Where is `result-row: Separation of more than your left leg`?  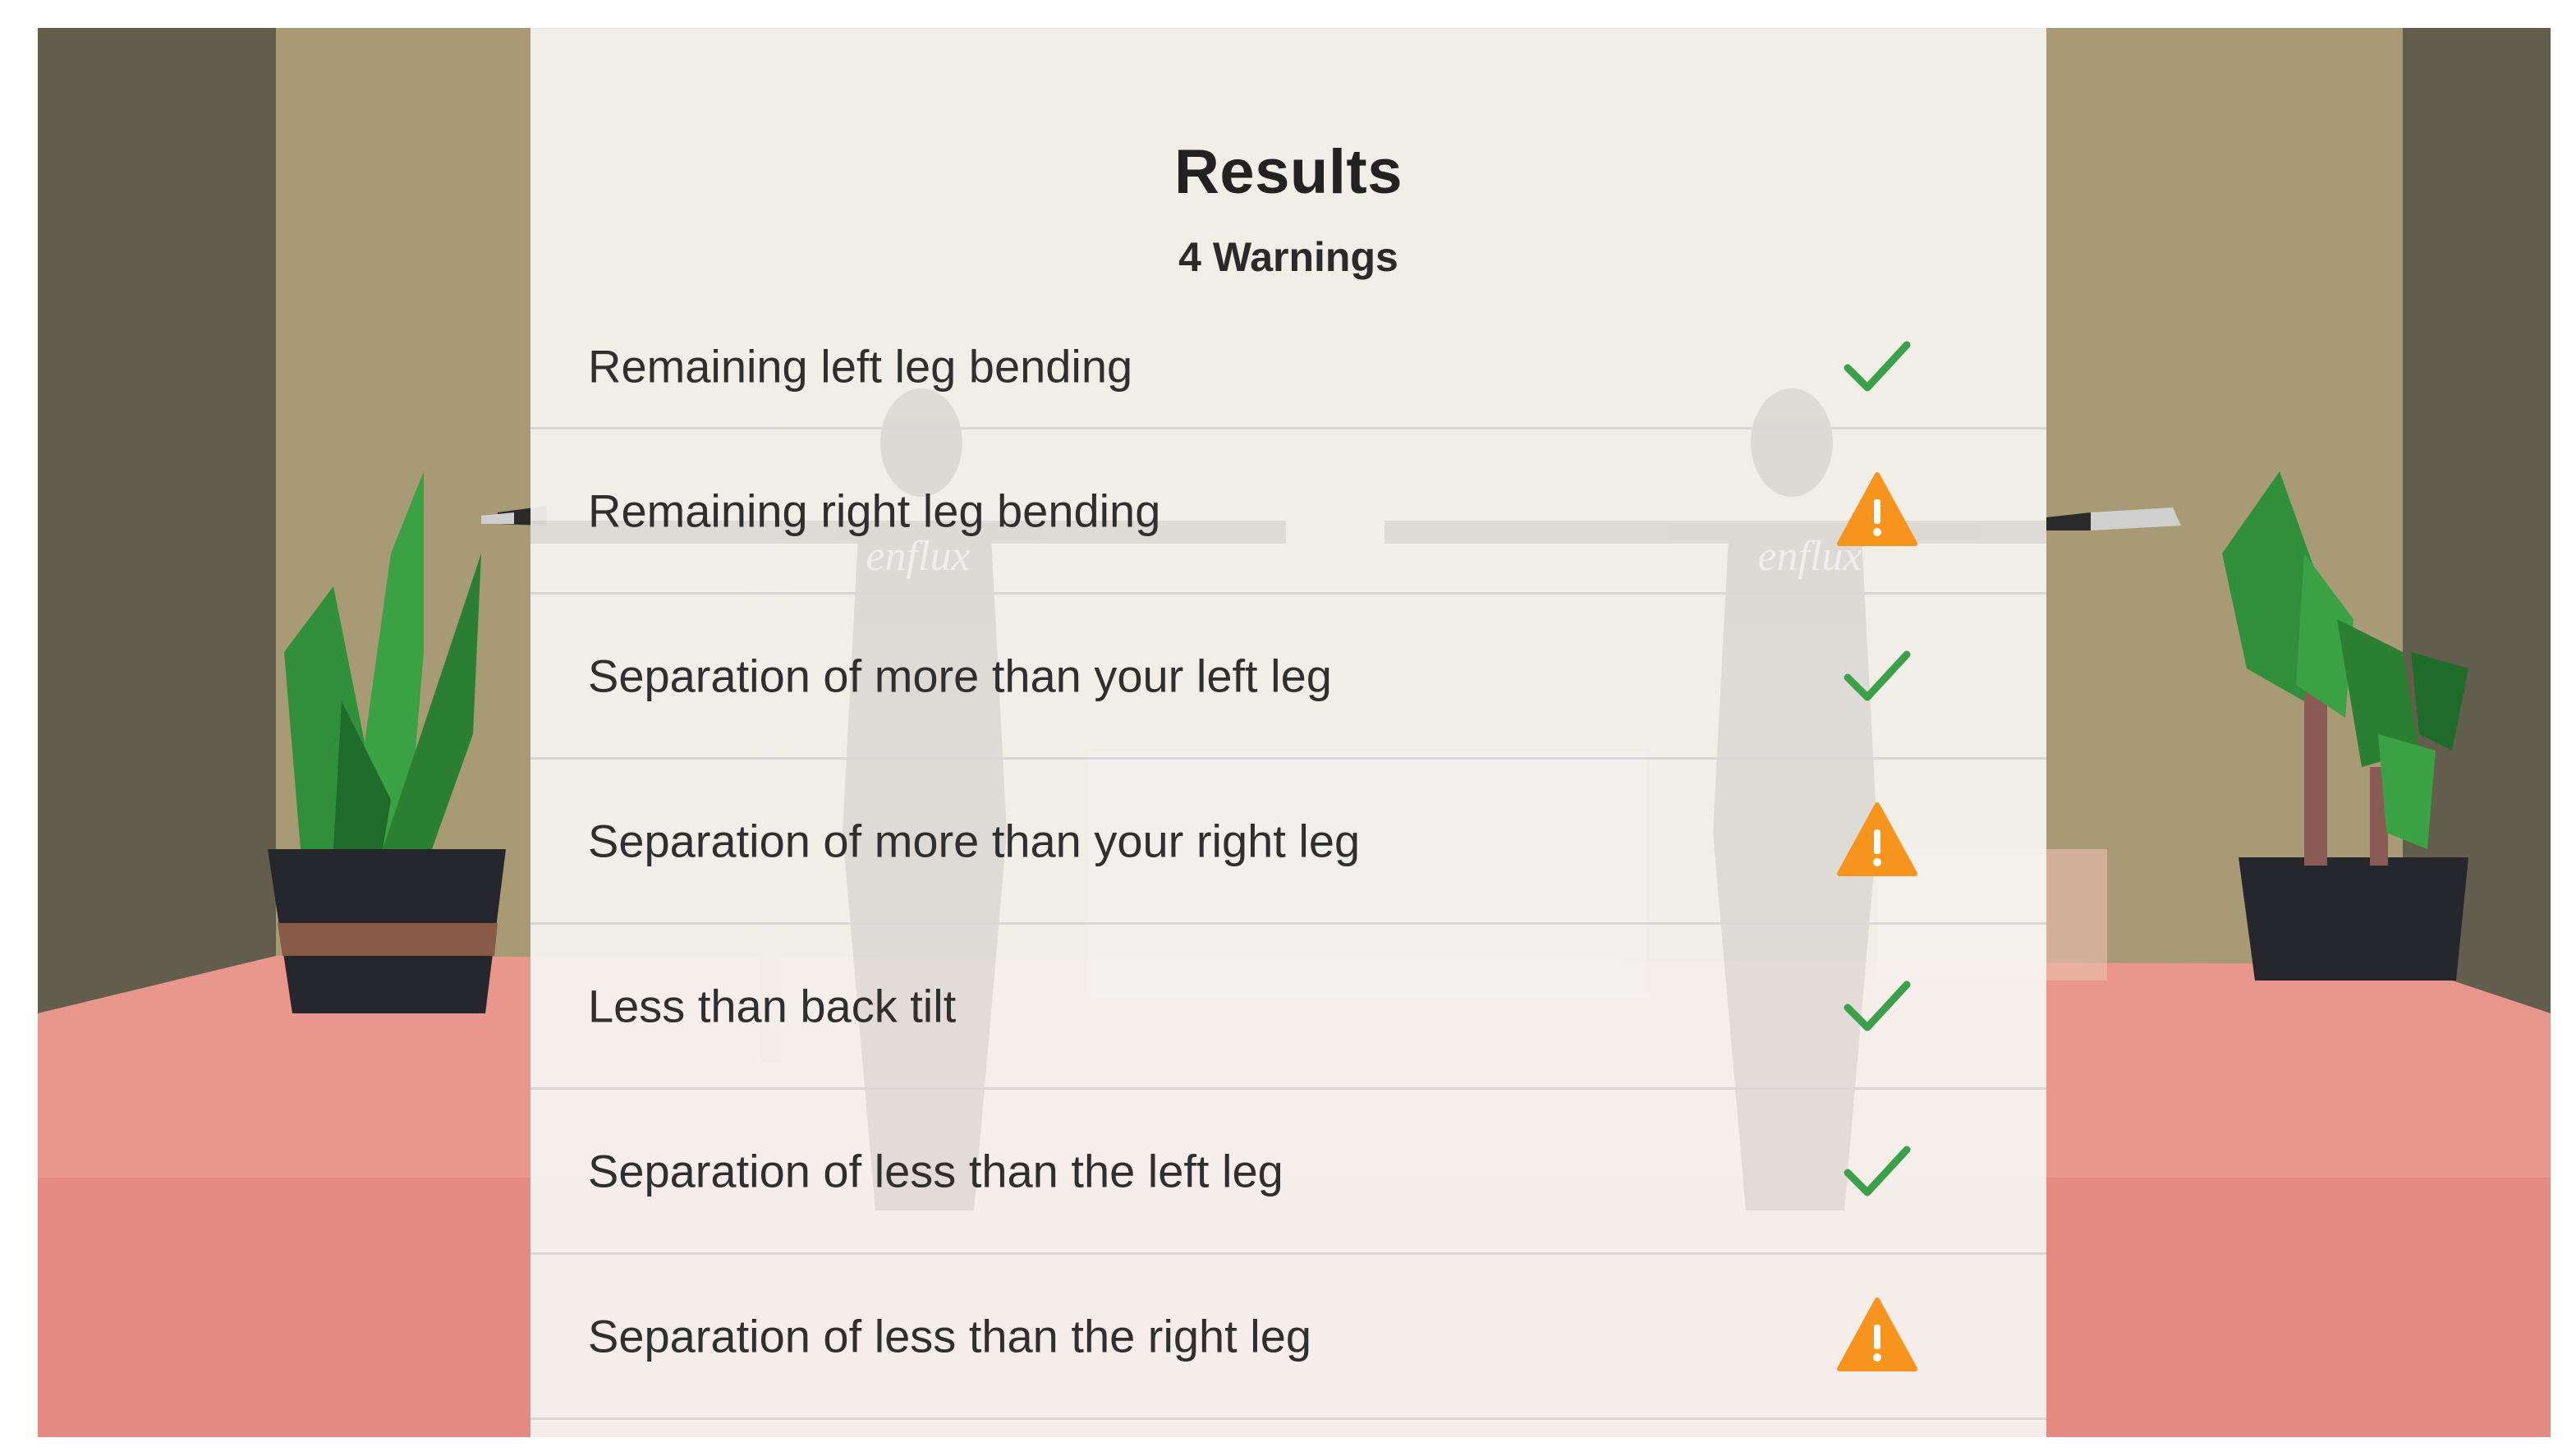 result-row: Separation of more than your left leg is located at coordinates (1288, 677).